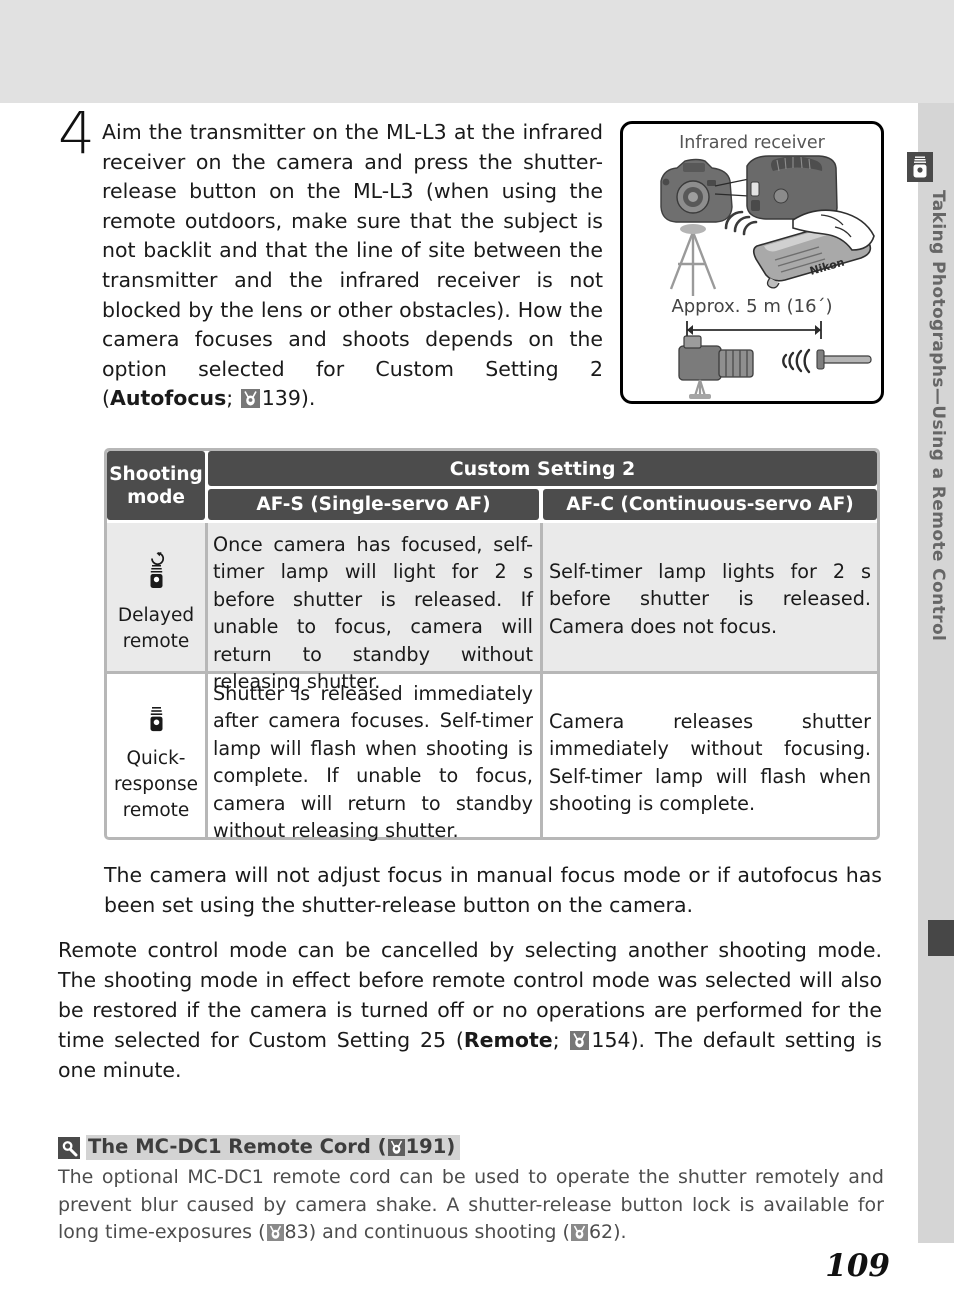 Image resolution: width=954 pixels, height=1314 pixels. Describe the element at coordinates (920, 167) in the screenshot. I see `remote-control-icon` at that location.